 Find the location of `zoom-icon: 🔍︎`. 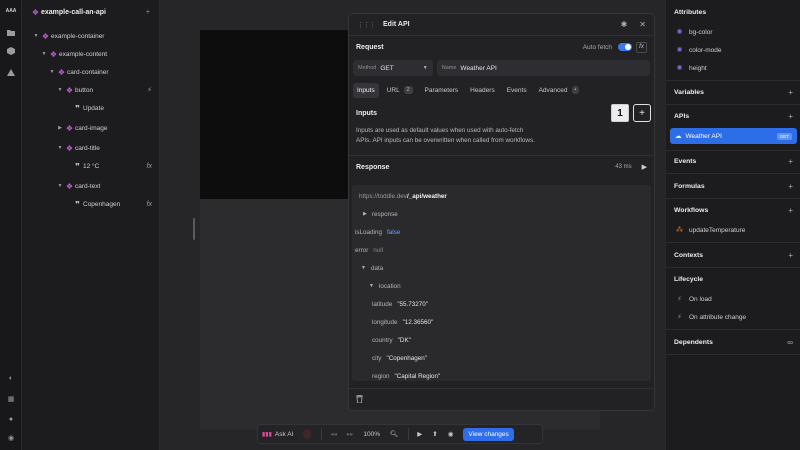

zoom-icon: 🔍︎ is located at coordinates (394, 434).